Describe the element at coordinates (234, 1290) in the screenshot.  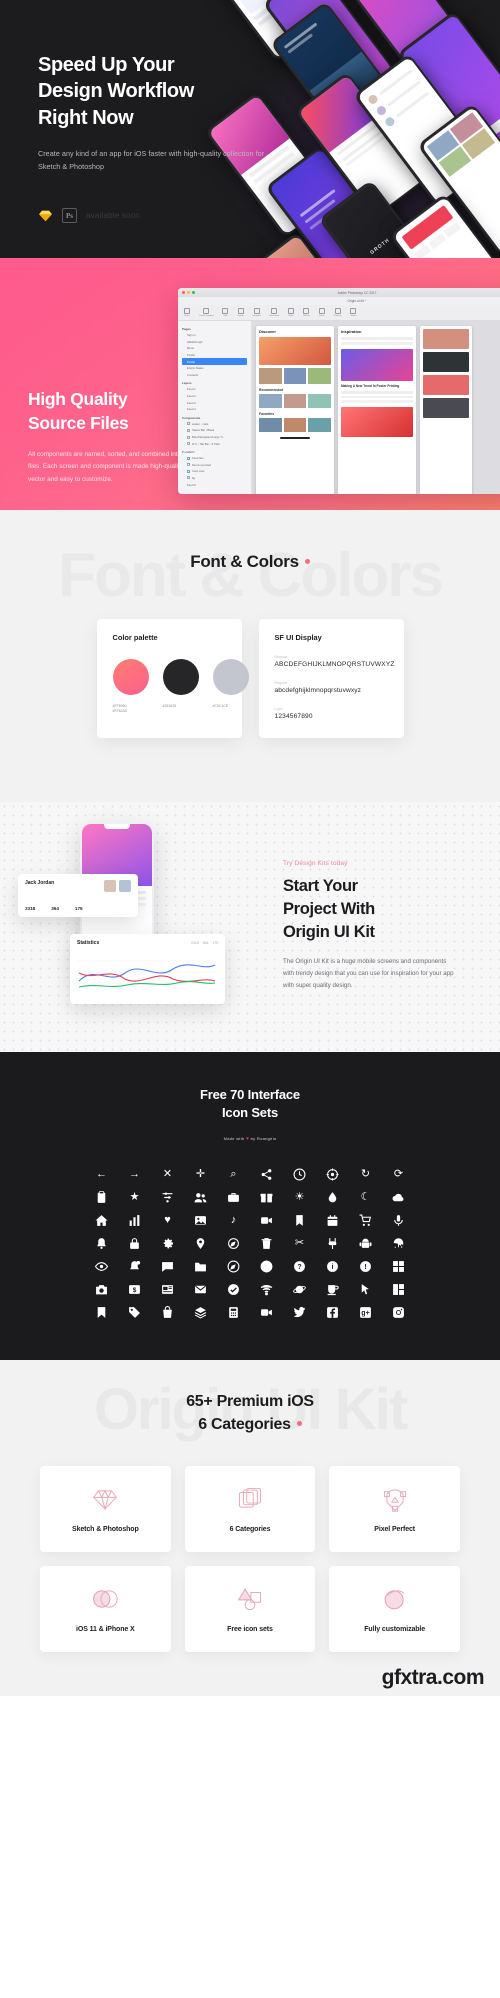
I see `check-badge-icon` at that location.